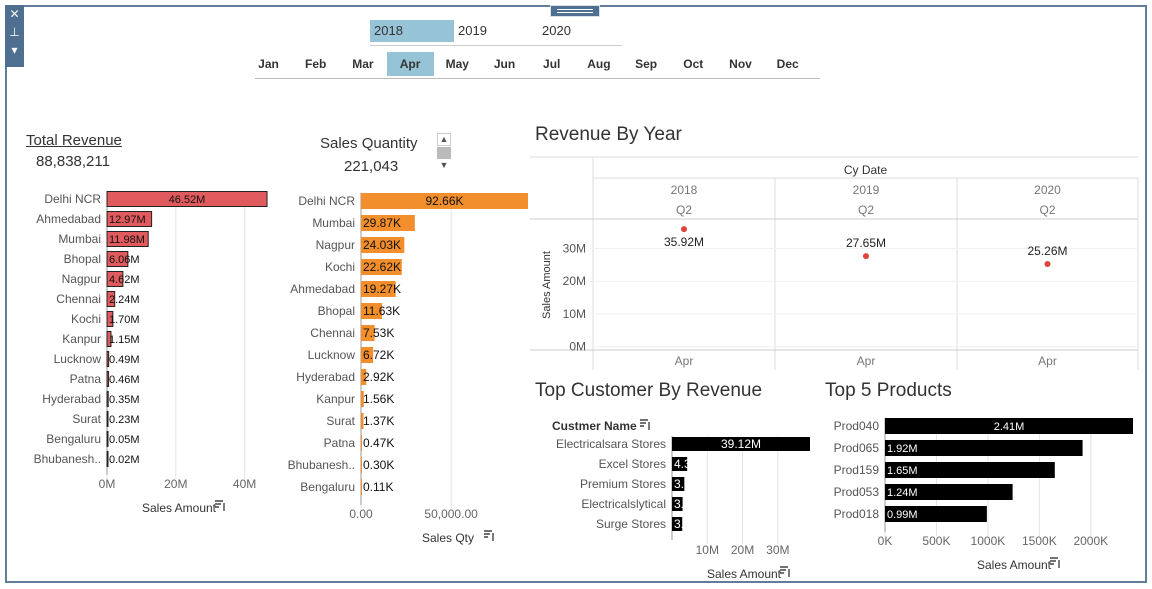 The image size is (1152, 589). Describe the element at coordinates (74, 140) in the screenshot. I see `total-revenue-title: Total Revenue` at that location.